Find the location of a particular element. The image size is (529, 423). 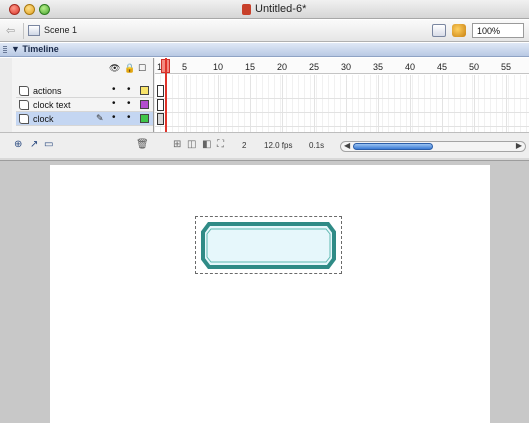

back-arrow-icon: ⇦ is located at coordinates (10, 30).